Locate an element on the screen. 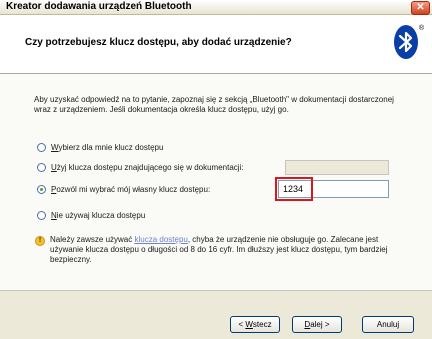  documentation-key-field is located at coordinates (337, 167).